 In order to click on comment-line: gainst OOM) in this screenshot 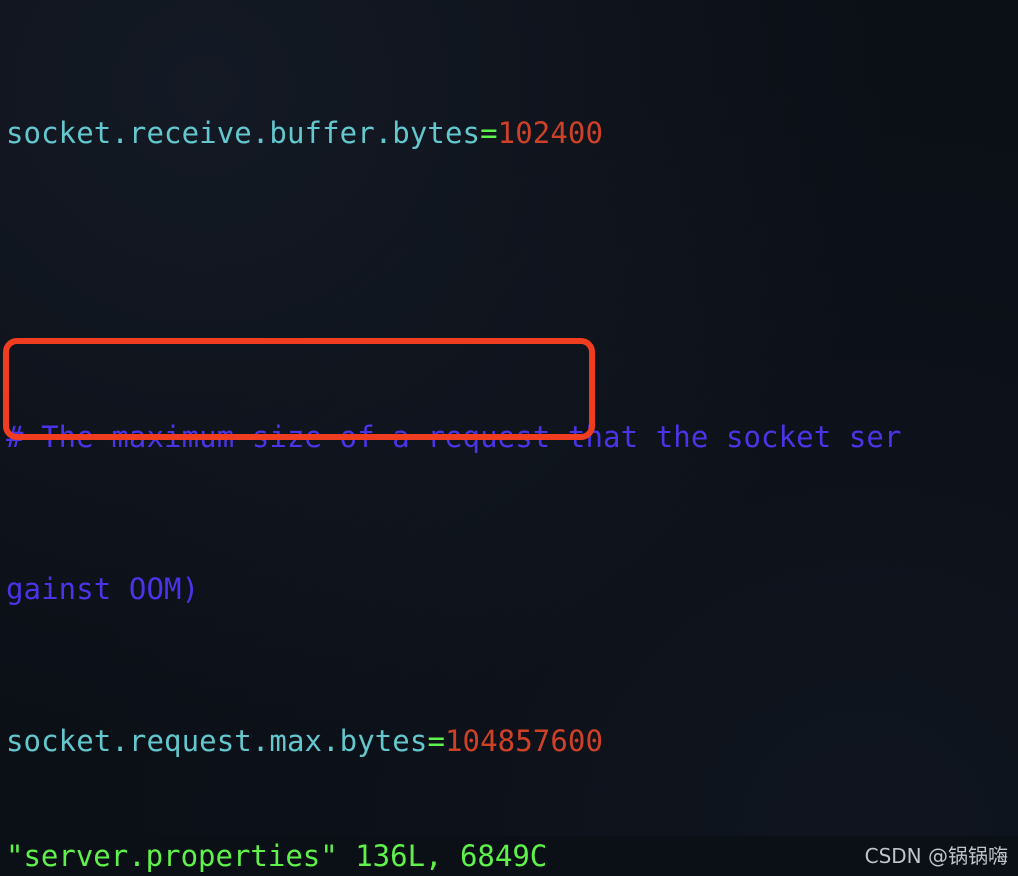, I will do `click(454, 589)`.